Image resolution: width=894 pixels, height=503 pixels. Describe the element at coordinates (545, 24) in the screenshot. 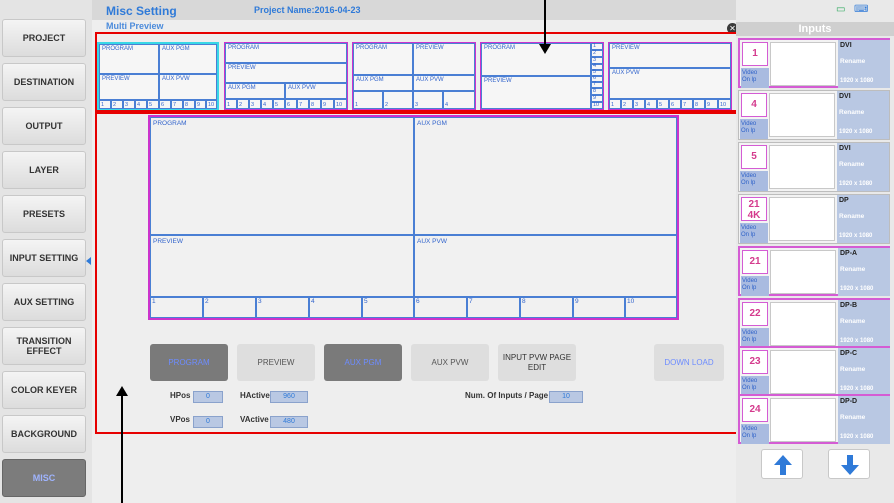

I see `annotation-arrow-top` at that location.